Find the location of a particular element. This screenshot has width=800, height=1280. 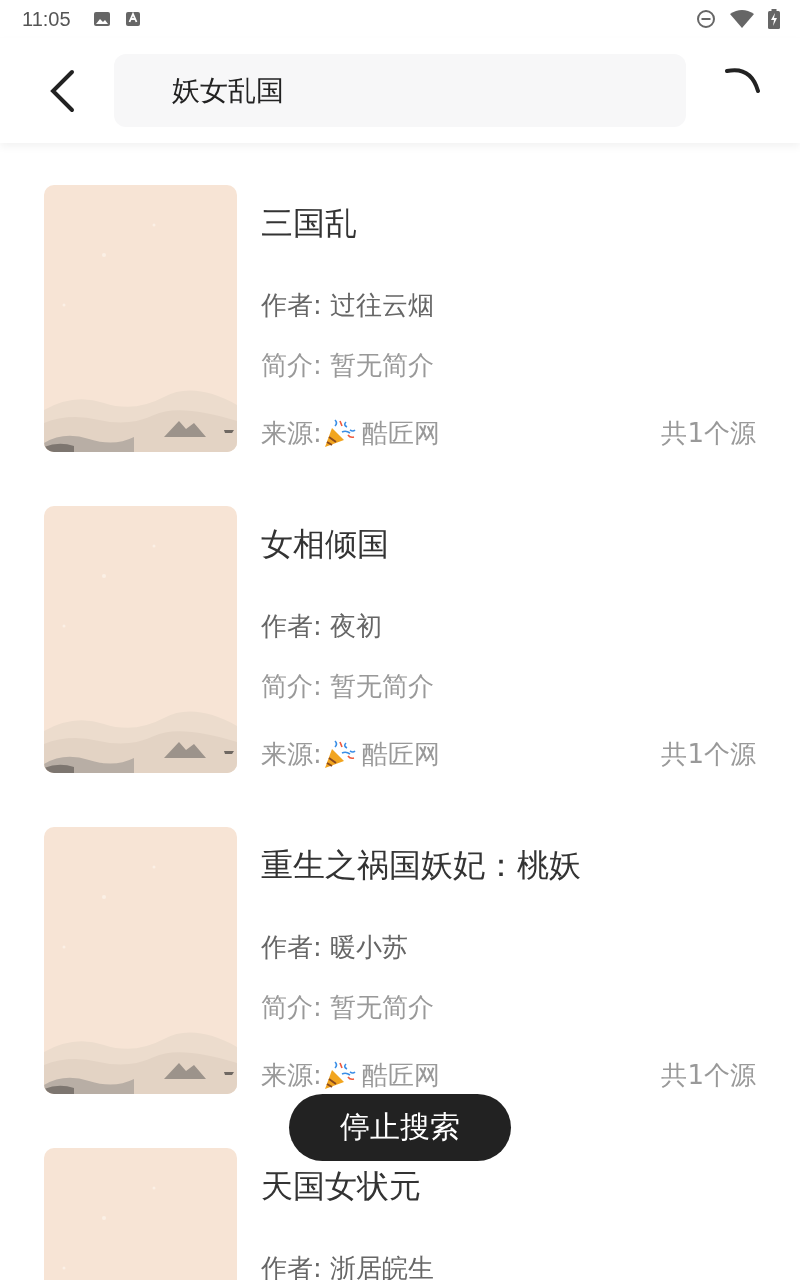

book-author: 作者: 夜初 is located at coordinates (322, 626).